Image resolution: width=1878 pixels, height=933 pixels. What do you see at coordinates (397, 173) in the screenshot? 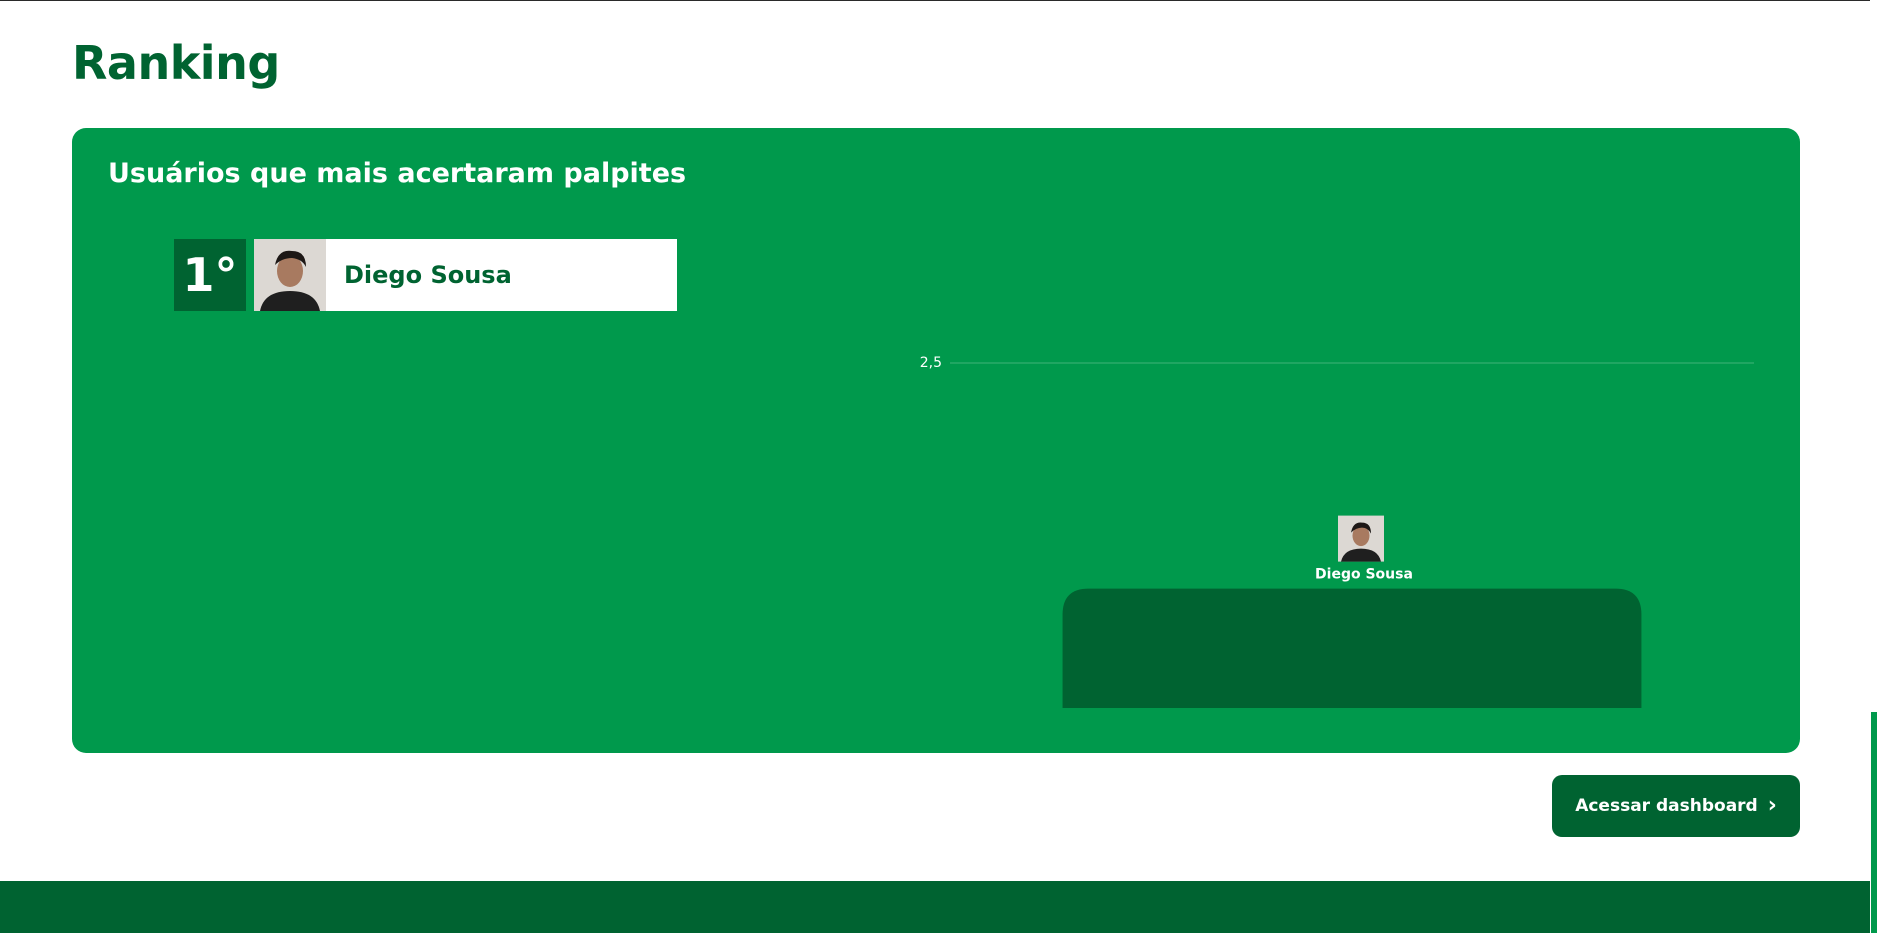
I see `card-title: Usuários que mais acertaram palpites` at bounding box center [397, 173].